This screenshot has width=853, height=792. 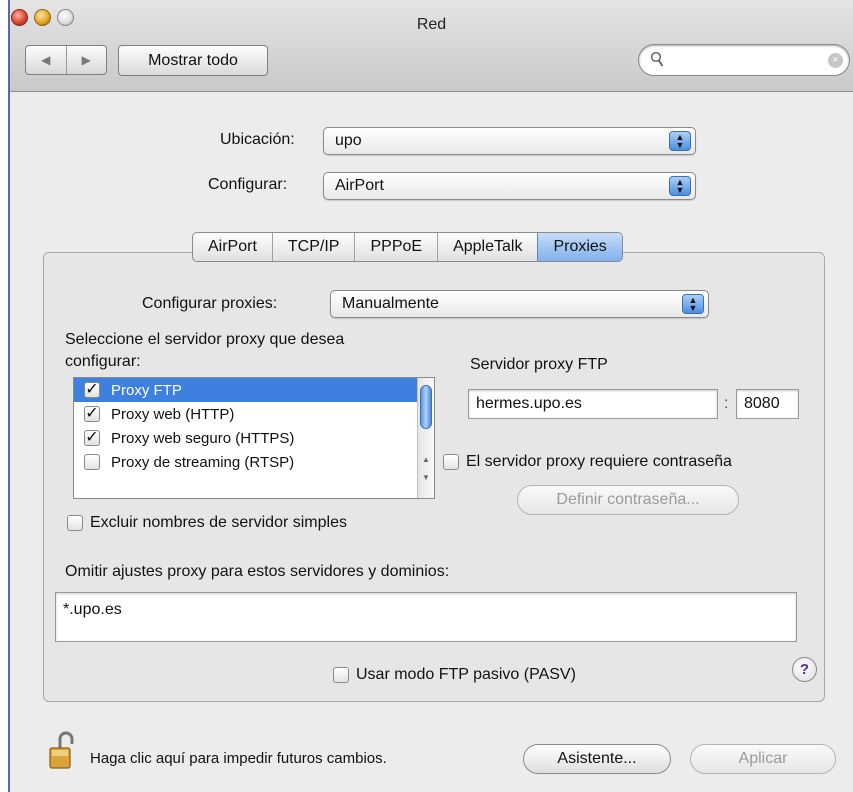 I want to click on forward-button: ▶, so click(x=86, y=60).